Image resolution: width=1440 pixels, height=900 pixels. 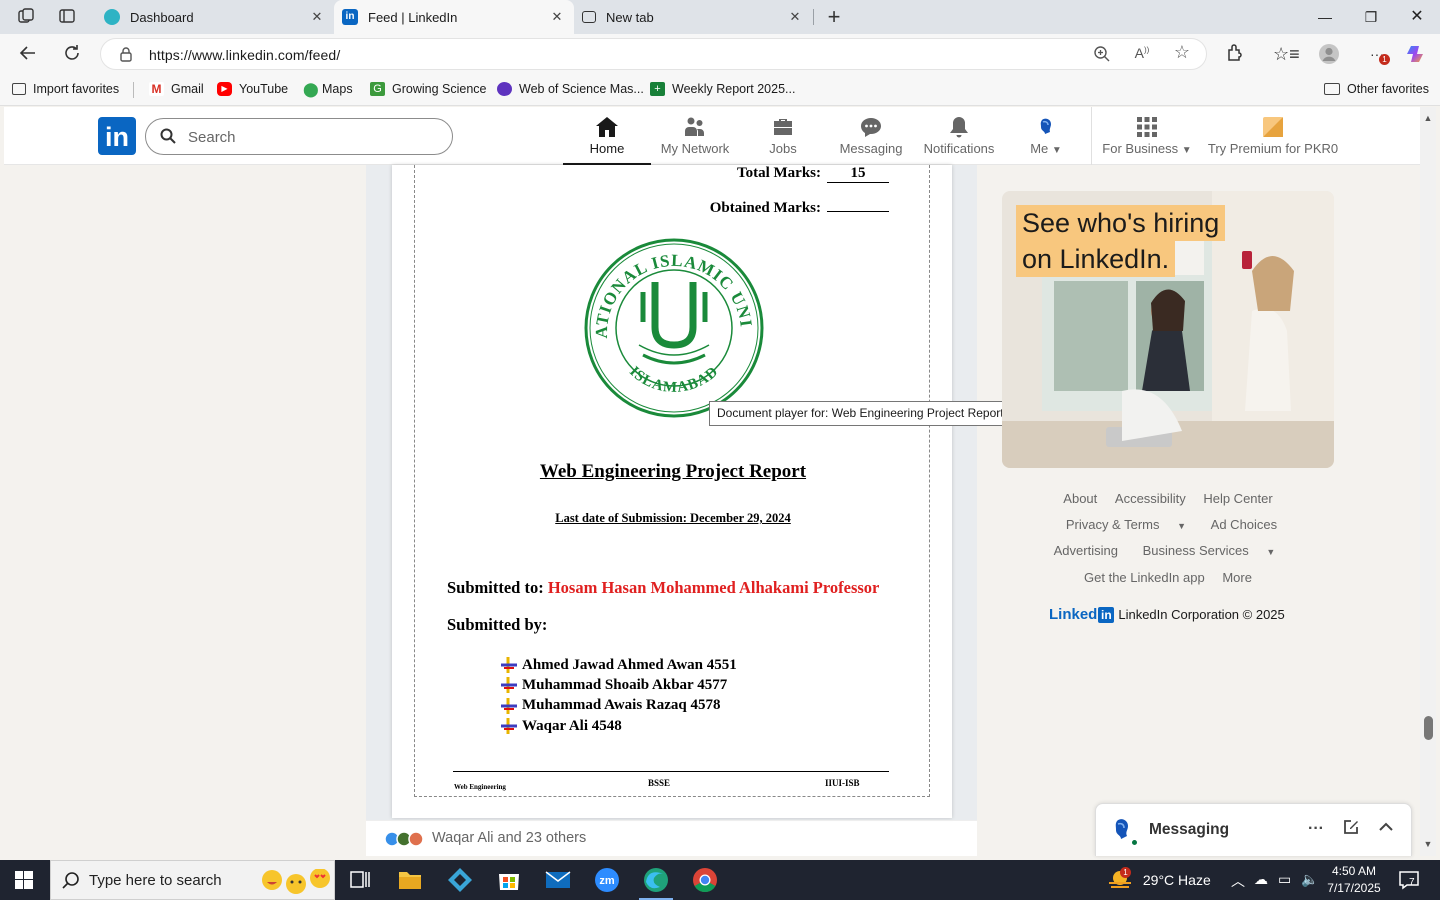 What do you see at coordinates (404, 839) in the screenshot?
I see `reaction-icons` at bounding box center [404, 839].